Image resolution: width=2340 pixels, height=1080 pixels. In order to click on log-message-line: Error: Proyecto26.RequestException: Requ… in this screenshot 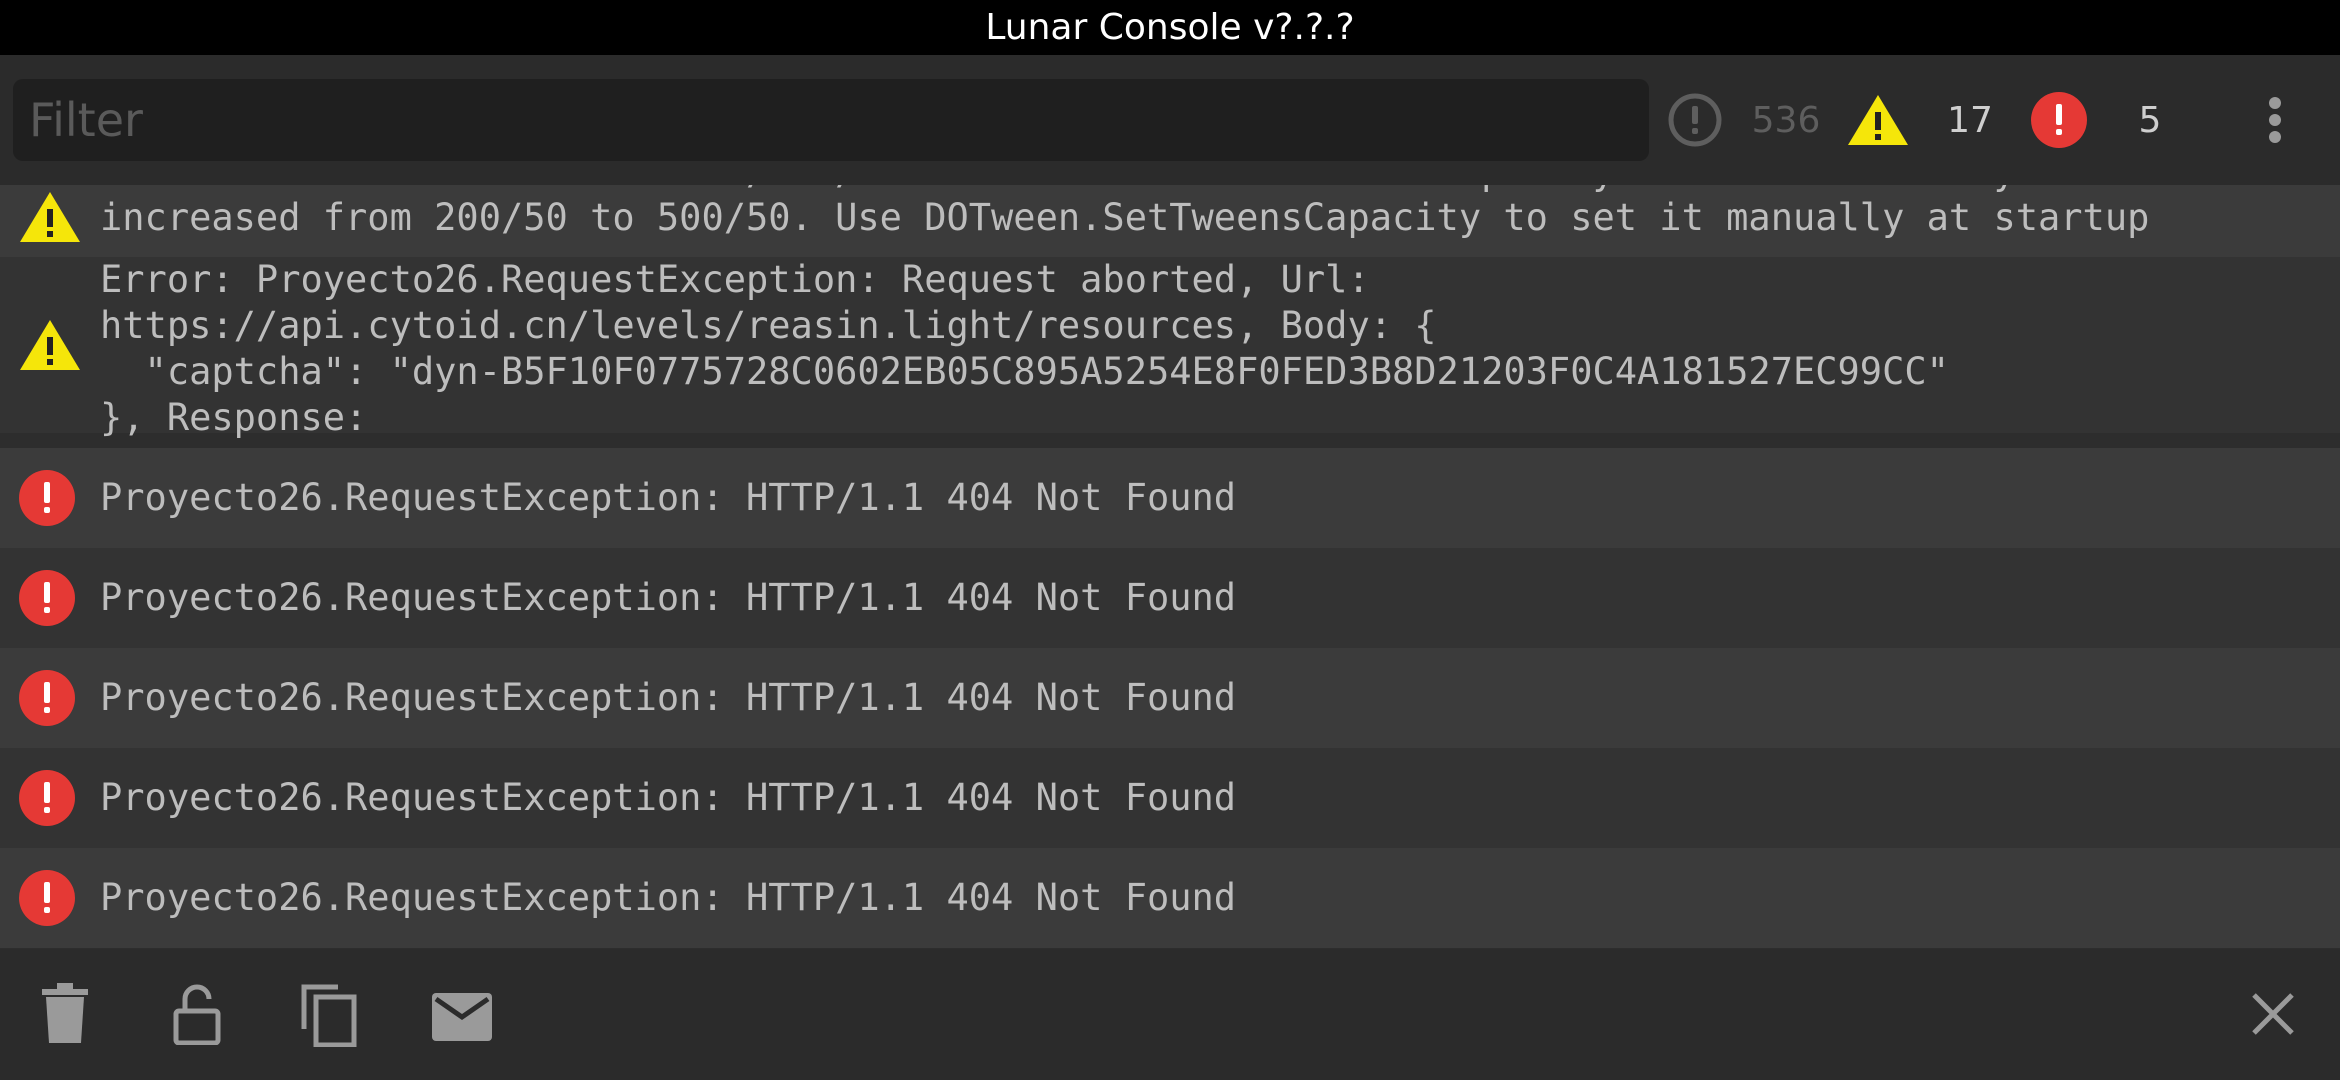, I will do `click(735, 279)`.